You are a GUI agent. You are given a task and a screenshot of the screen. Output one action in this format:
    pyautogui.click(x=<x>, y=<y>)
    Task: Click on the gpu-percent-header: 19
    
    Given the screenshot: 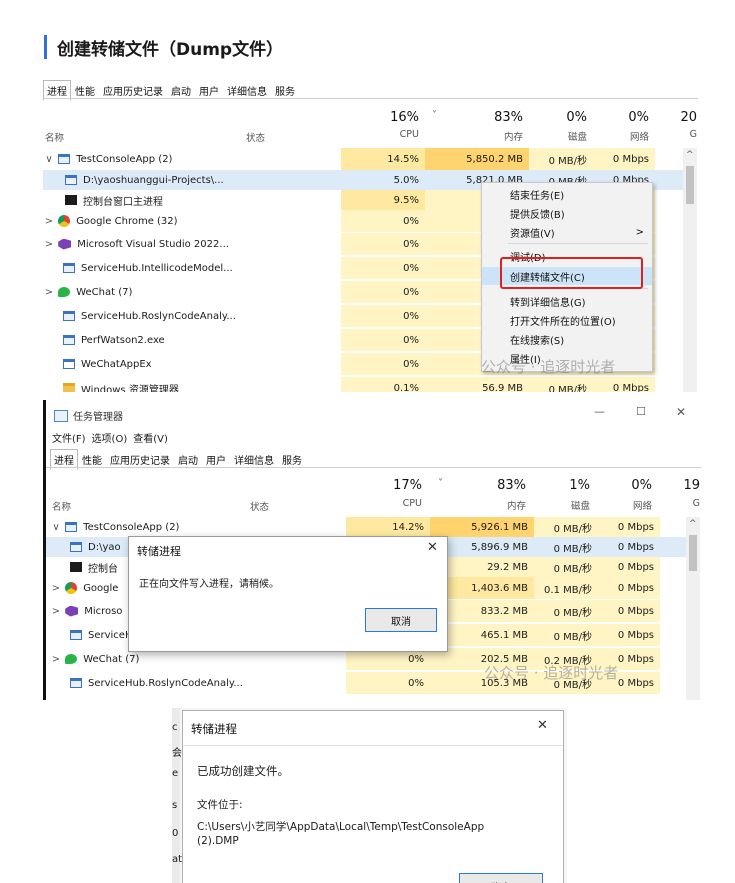 What is the action you would take?
    pyautogui.click(x=688, y=485)
    